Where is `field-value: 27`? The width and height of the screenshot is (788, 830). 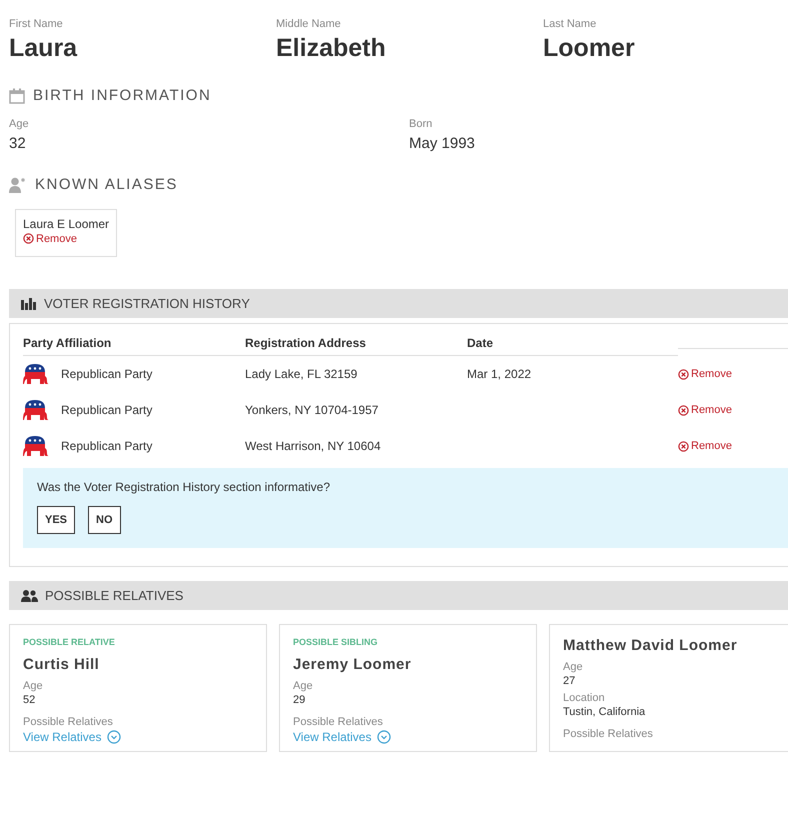
field-value: 27 is located at coordinates (569, 681).